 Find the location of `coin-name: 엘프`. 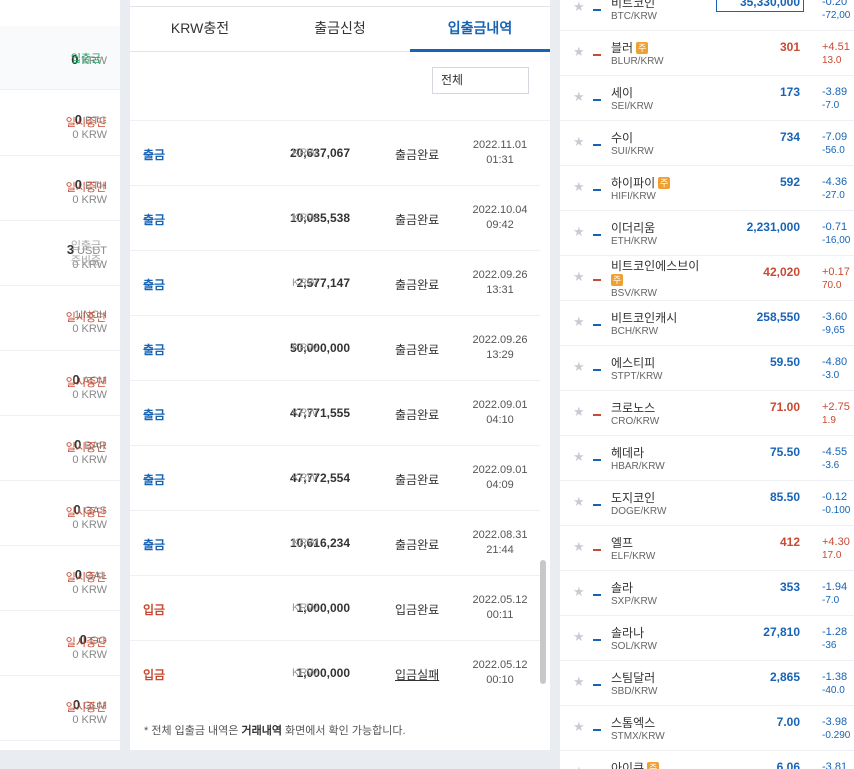

coin-name: 엘프 is located at coordinates (622, 542).